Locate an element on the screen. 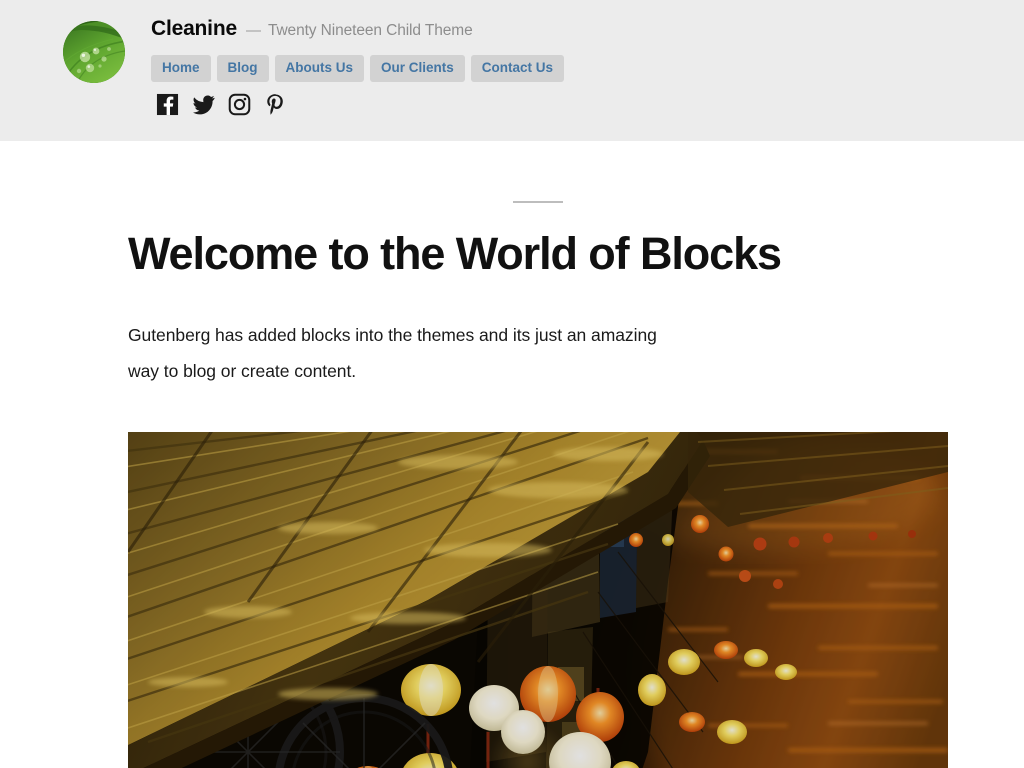 Image resolution: width=1024 pixels, height=768 pixels. nav-item-home: Home is located at coordinates (181, 68).